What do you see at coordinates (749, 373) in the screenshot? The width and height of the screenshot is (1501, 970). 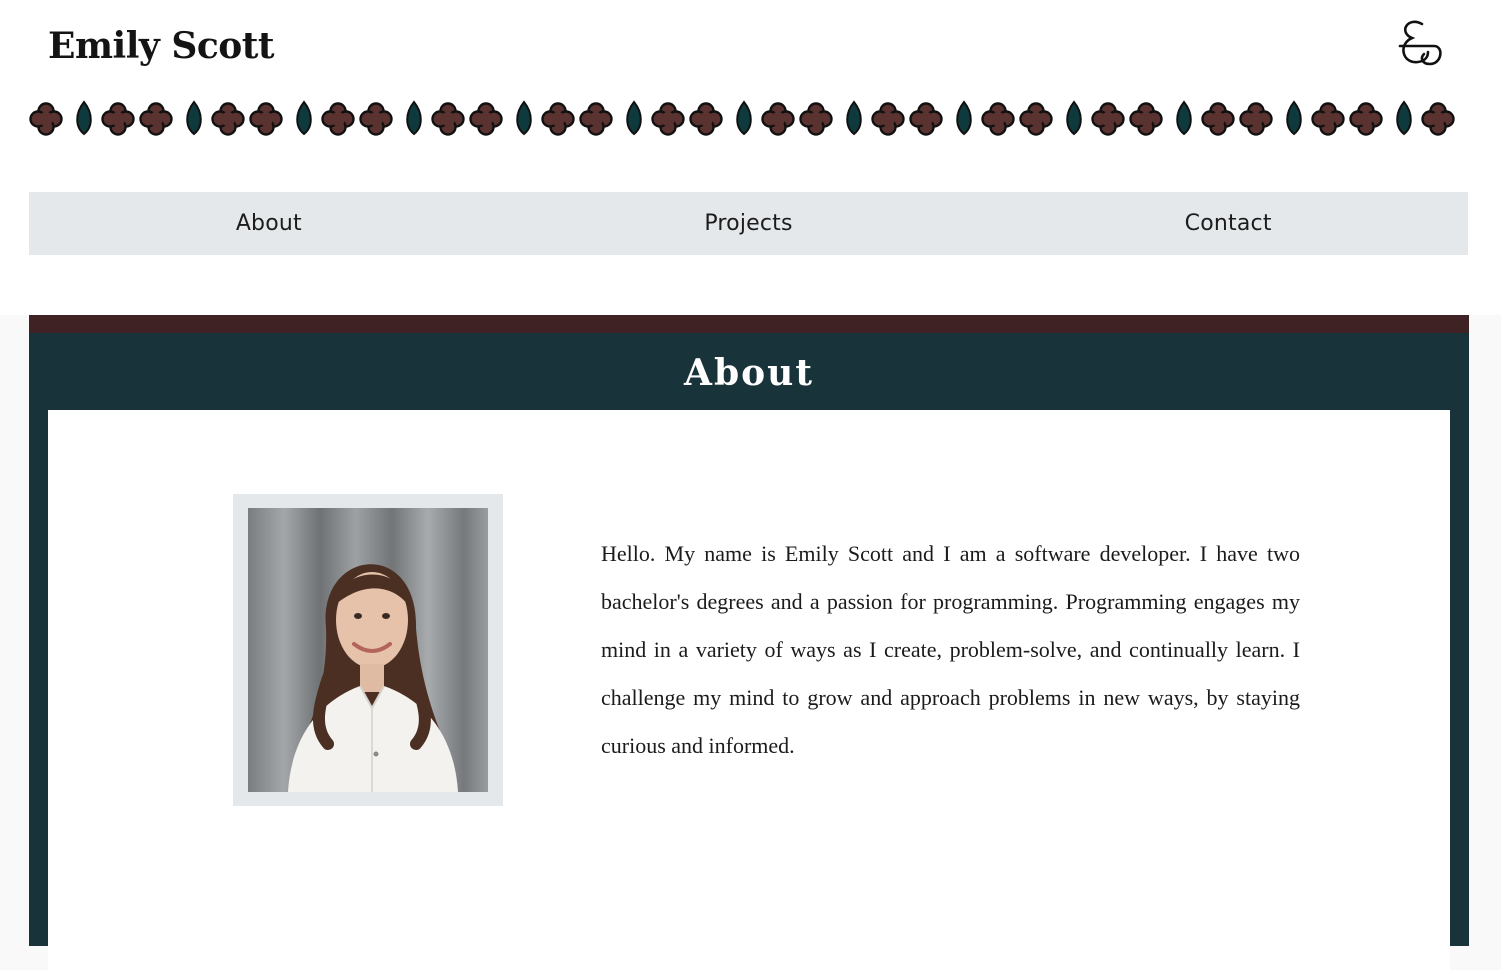 I see `about-heading: About` at bounding box center [749, 373].